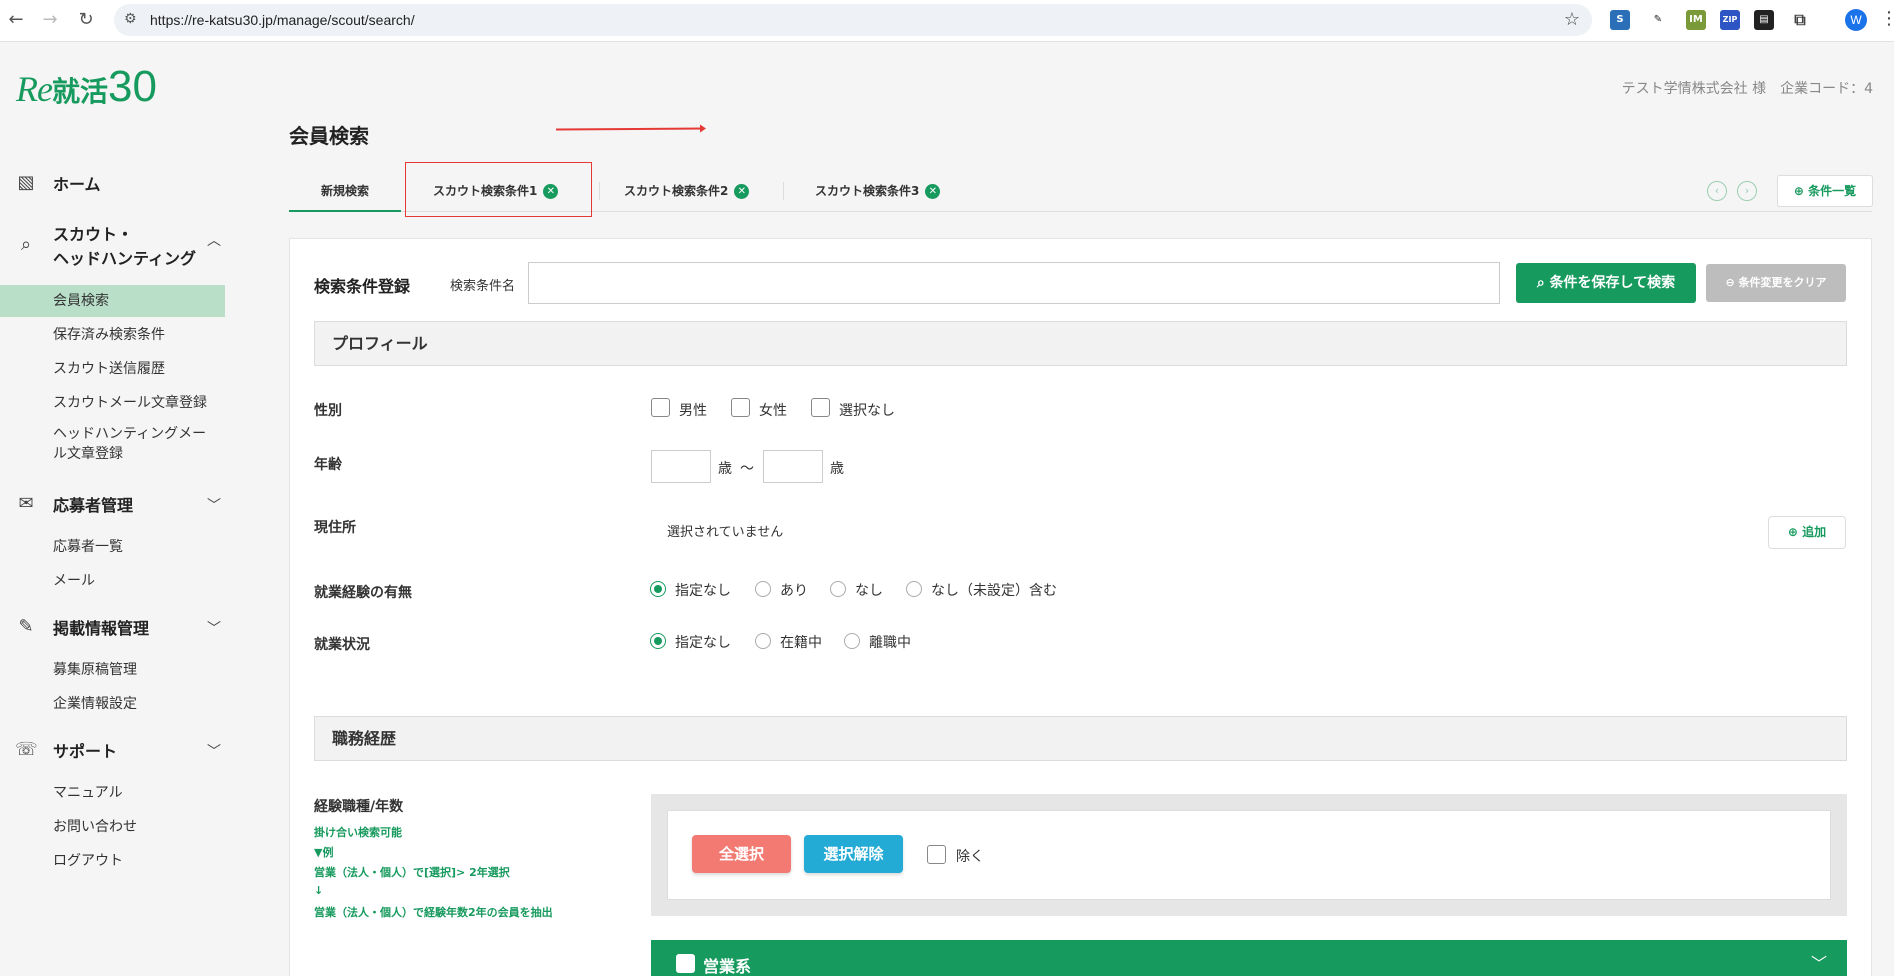  Describe the element at coordinates (112, 185) in the screenshot. I see `sidebar-home: ▧ ホーム` at that location.